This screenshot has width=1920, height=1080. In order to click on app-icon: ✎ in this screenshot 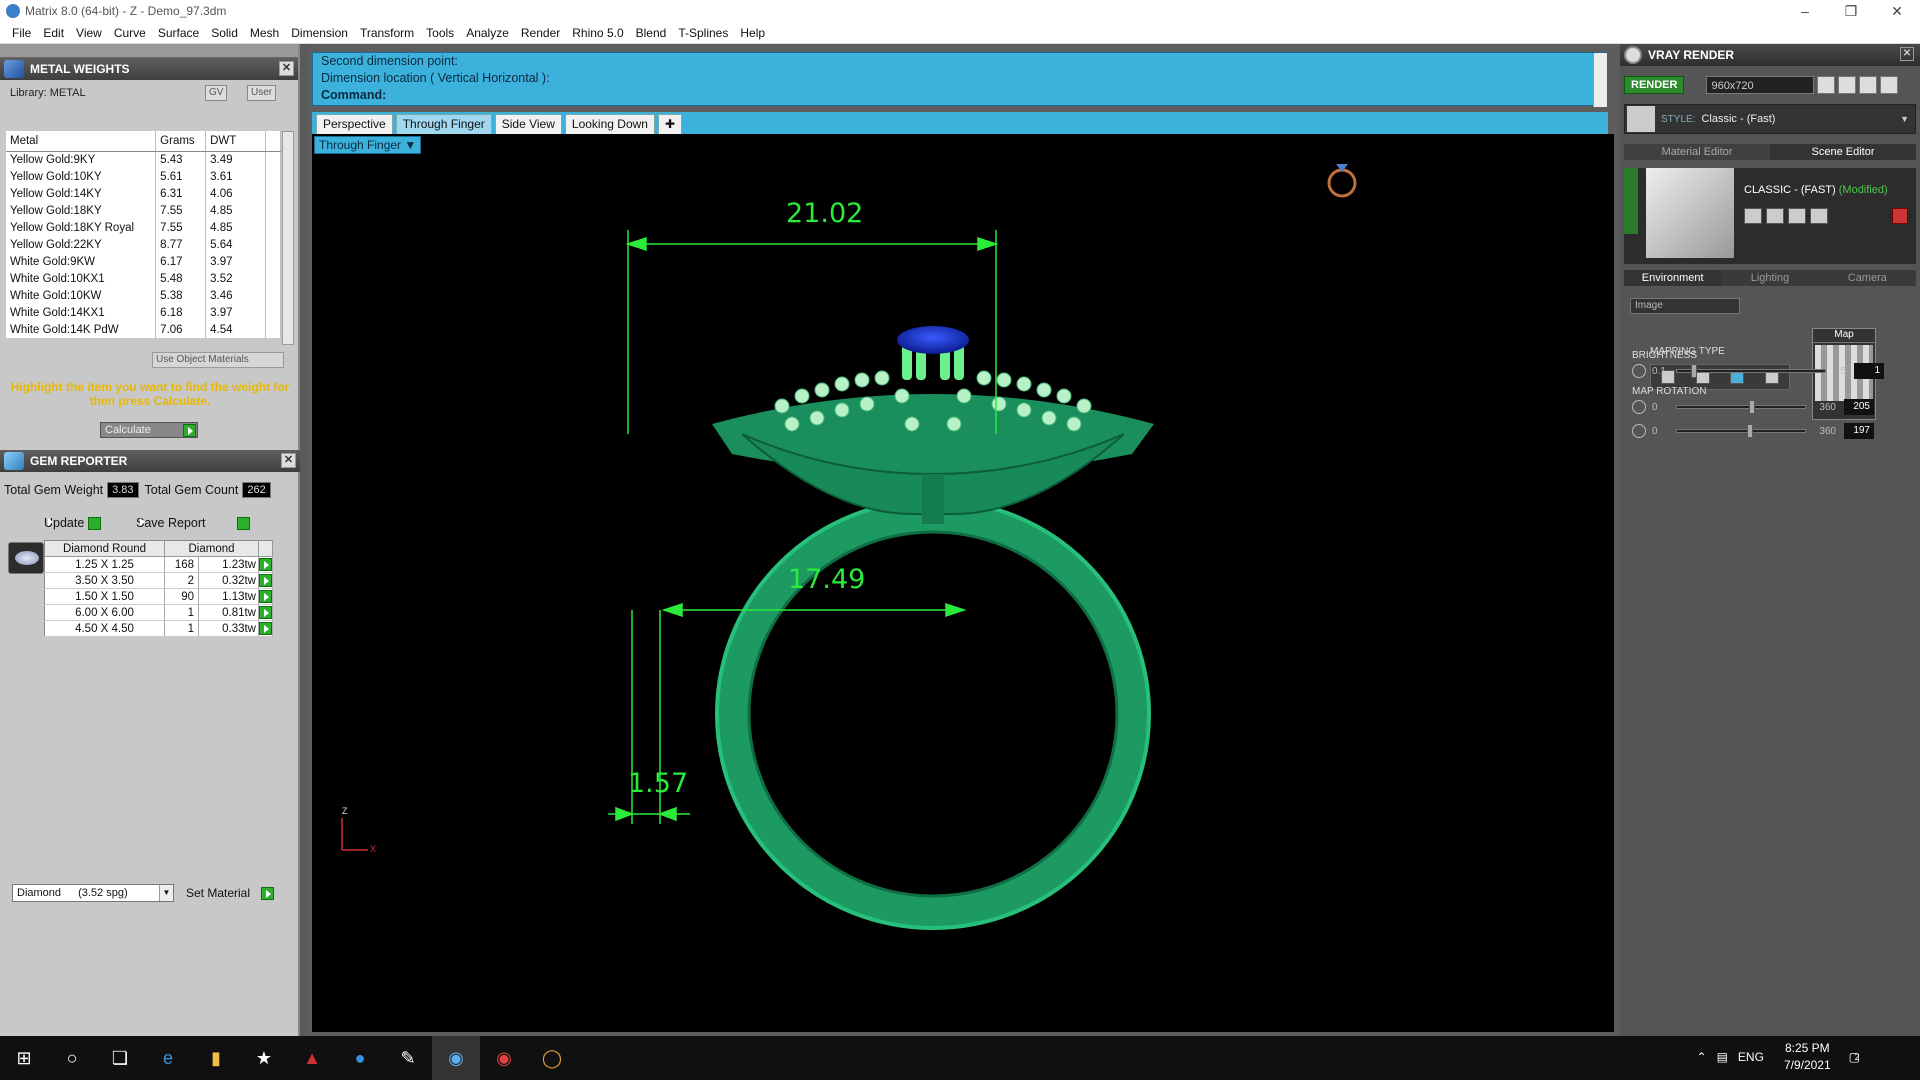, I will do `click(408, 1058)`.